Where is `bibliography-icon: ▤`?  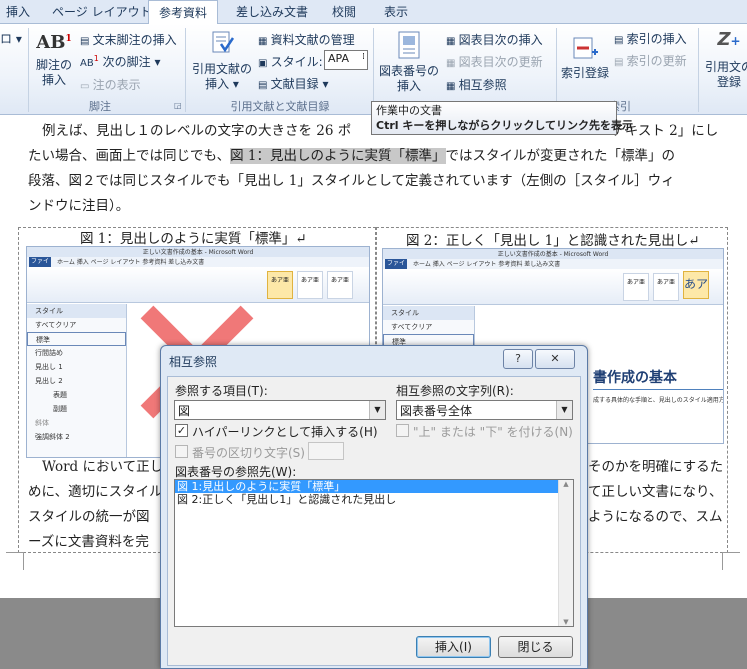
bibliography-icon: ▤ is located at coordinates (264, 85).